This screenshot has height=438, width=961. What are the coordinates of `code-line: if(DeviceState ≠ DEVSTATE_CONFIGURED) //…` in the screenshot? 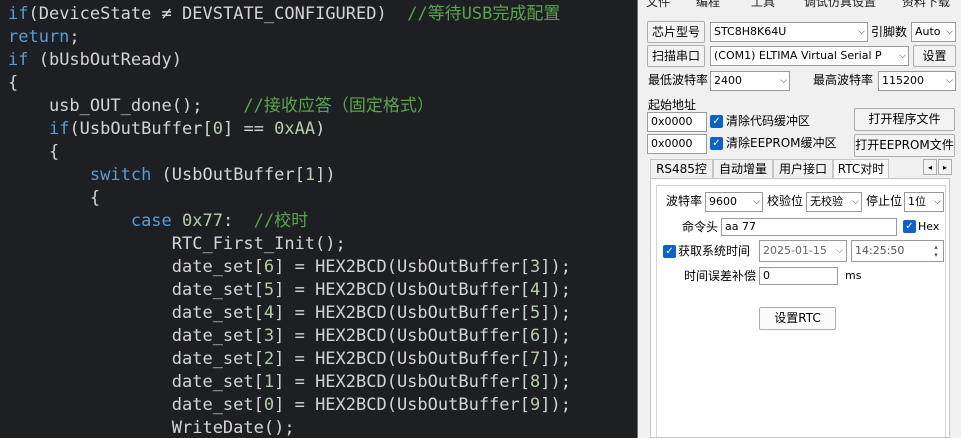 It's located at (289, 14).